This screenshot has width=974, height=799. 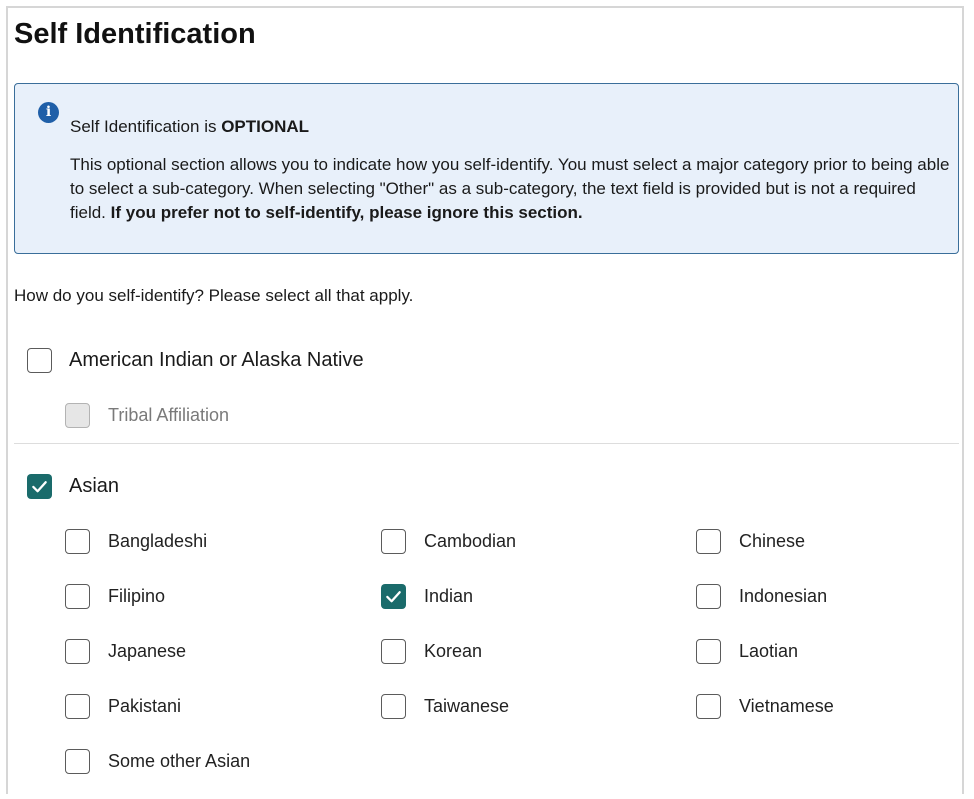 I want to click on checkbox-laotian, so click(x=708, y=651).